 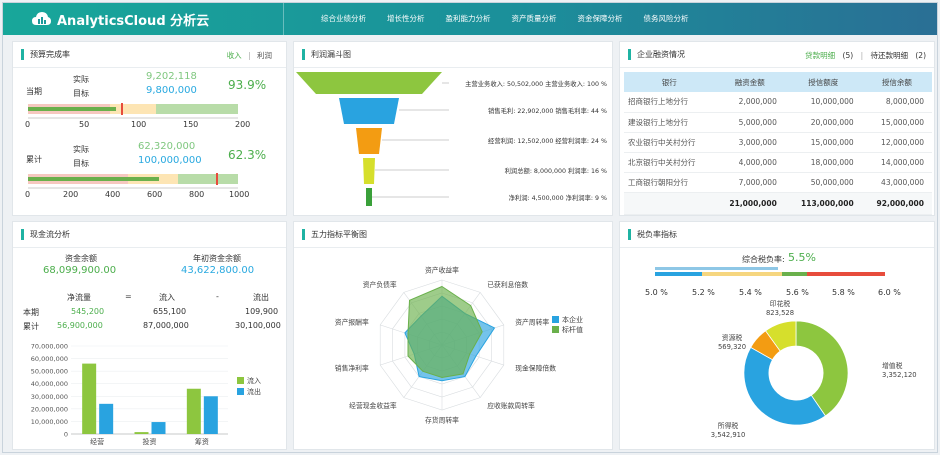 What do you see at coordinates (171, 76) in the screenshot?
I see `current-actual-value: 9,202,118` at bounding box center [171, 76].